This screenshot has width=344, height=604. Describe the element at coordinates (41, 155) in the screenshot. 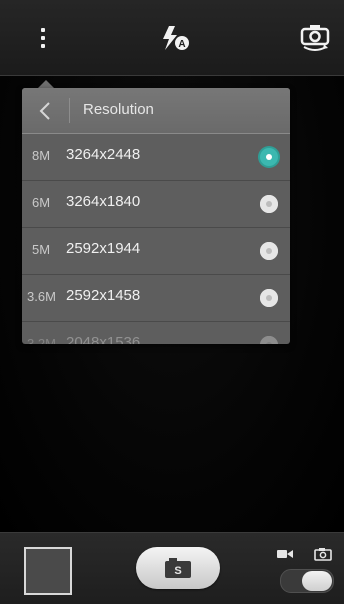

I see `megapixel-label: 8M` at that location.